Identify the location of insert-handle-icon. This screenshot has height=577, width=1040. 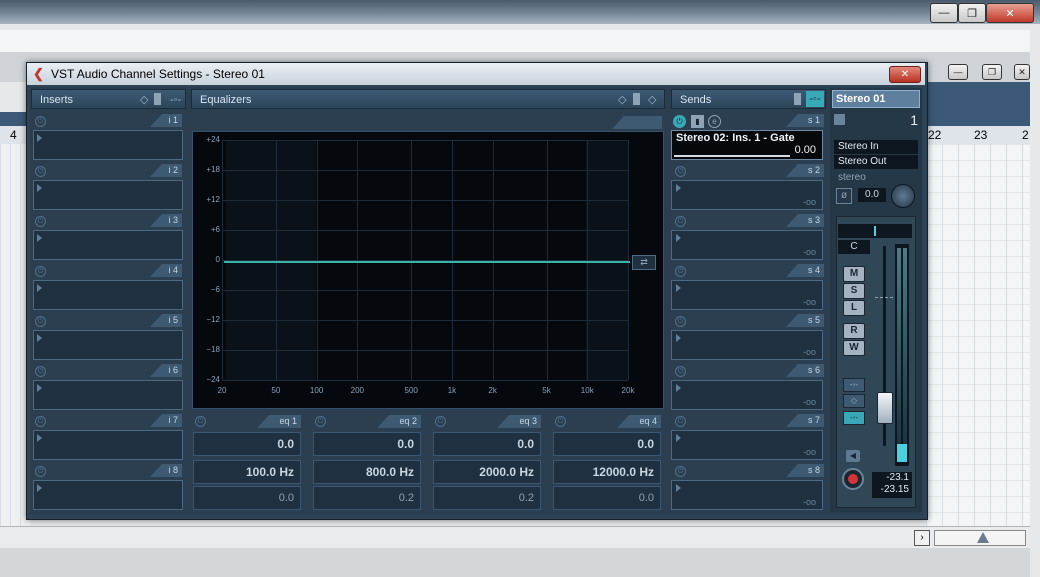
(157, 99).